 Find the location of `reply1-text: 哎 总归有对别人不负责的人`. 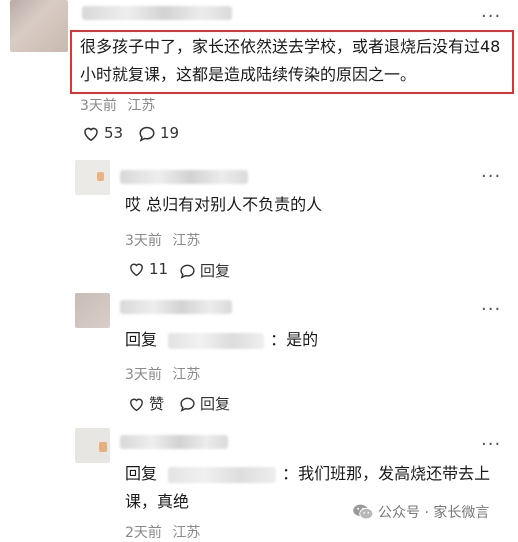

reply1-text: 哎 总归有对别人不负责的人 is located at coordinates (224, 204).